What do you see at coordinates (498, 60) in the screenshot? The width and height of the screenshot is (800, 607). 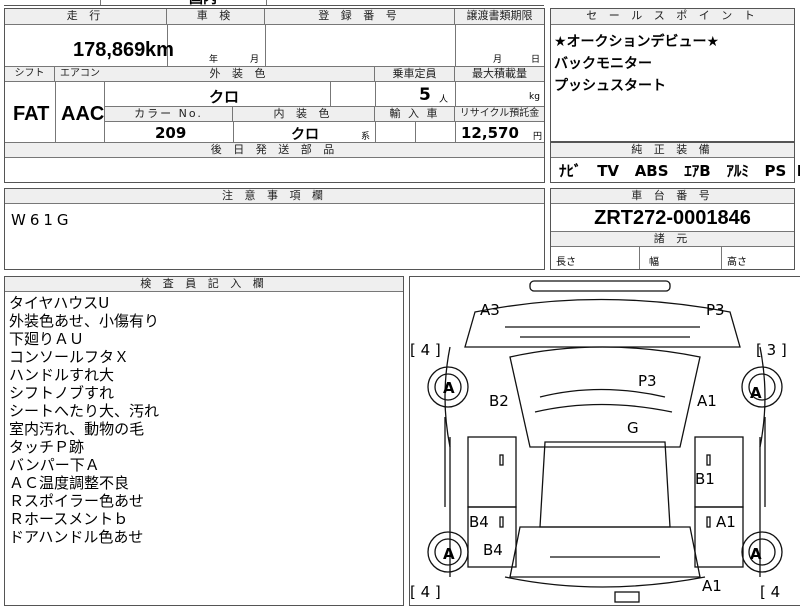 I see `transfer-month-unit: 月` at bounding box center [498, 60].